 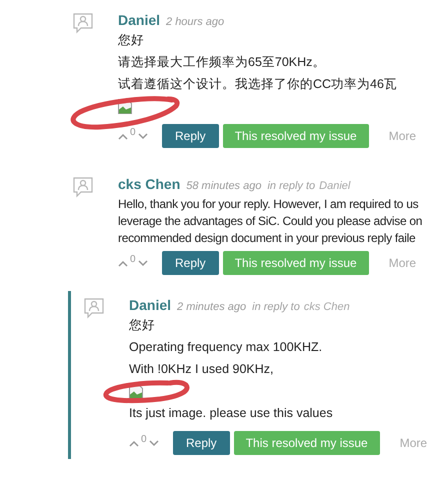 I want to click on comment-text: 试着遵循这个设计。我选择了你的CC功率为46瓦, so click(x=258, y=84).